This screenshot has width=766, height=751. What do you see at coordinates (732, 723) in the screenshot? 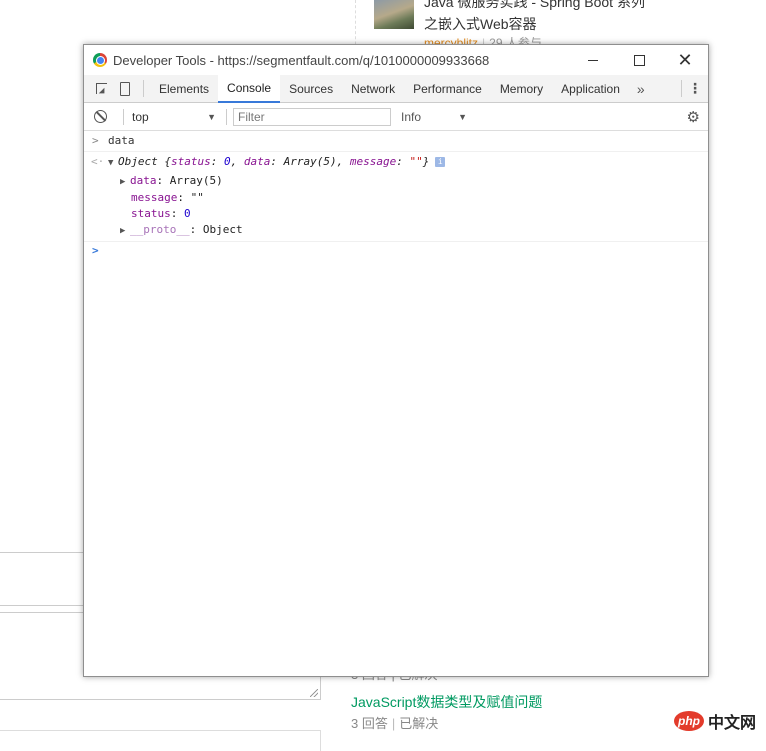
I see `watermark-site-name: 中文网` at bounding box center [732, 723].